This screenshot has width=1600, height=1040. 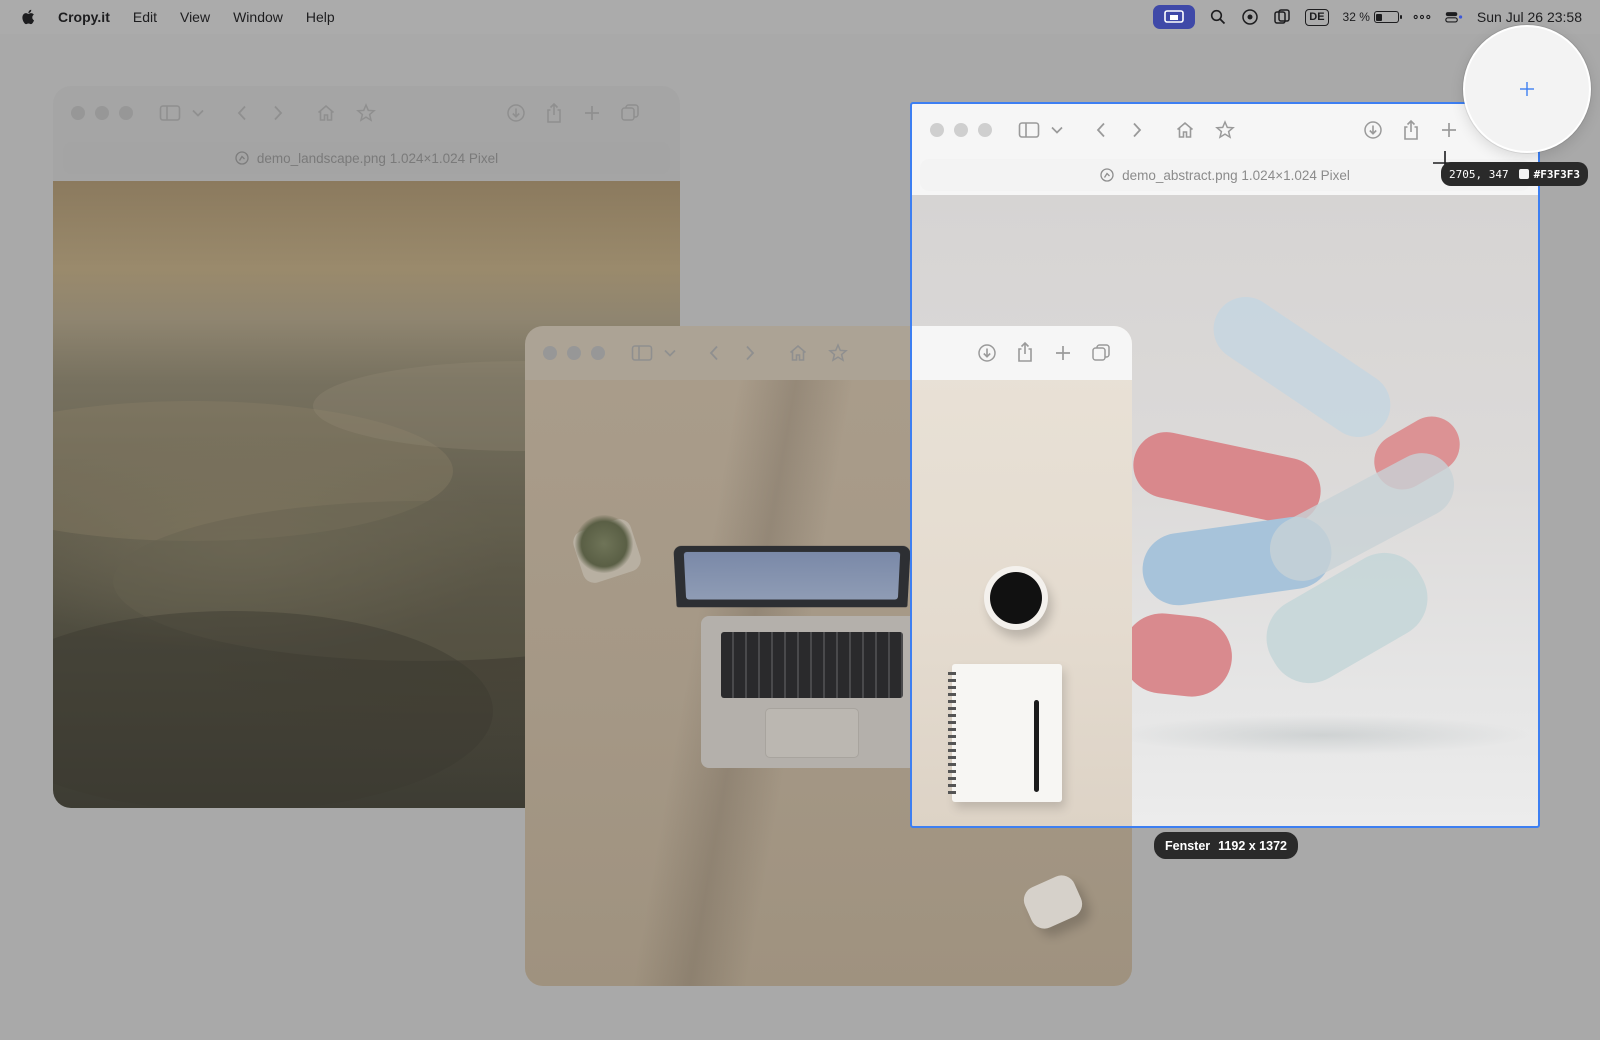 What do you see at coordinates (1174, 17) in the screenshot?
I see `screen-capture-status-icon` at bounding box center [1174, 17].